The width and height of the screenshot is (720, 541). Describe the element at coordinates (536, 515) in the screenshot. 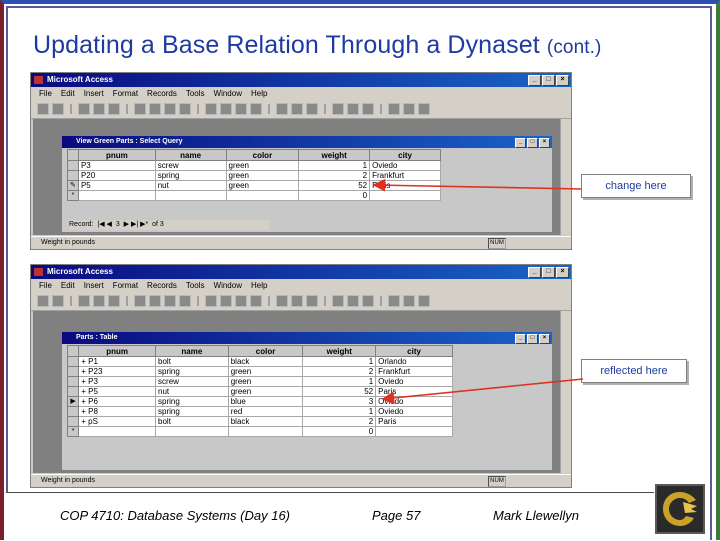

I see `footer-author: Mark Llewellyn` at that location.